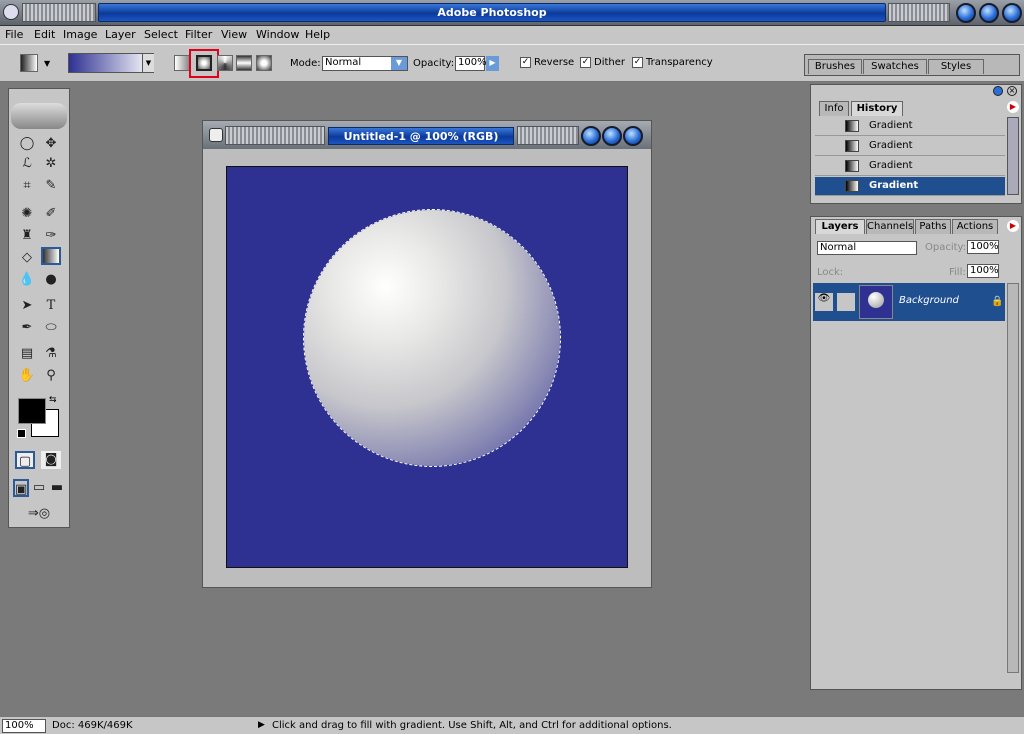 This screenshot has width=1024, height=734. What do you see at coordinates (51, 280) in the screenshot?
I see `dodge-tool-icon: ●` at bounding box center [51, 280].